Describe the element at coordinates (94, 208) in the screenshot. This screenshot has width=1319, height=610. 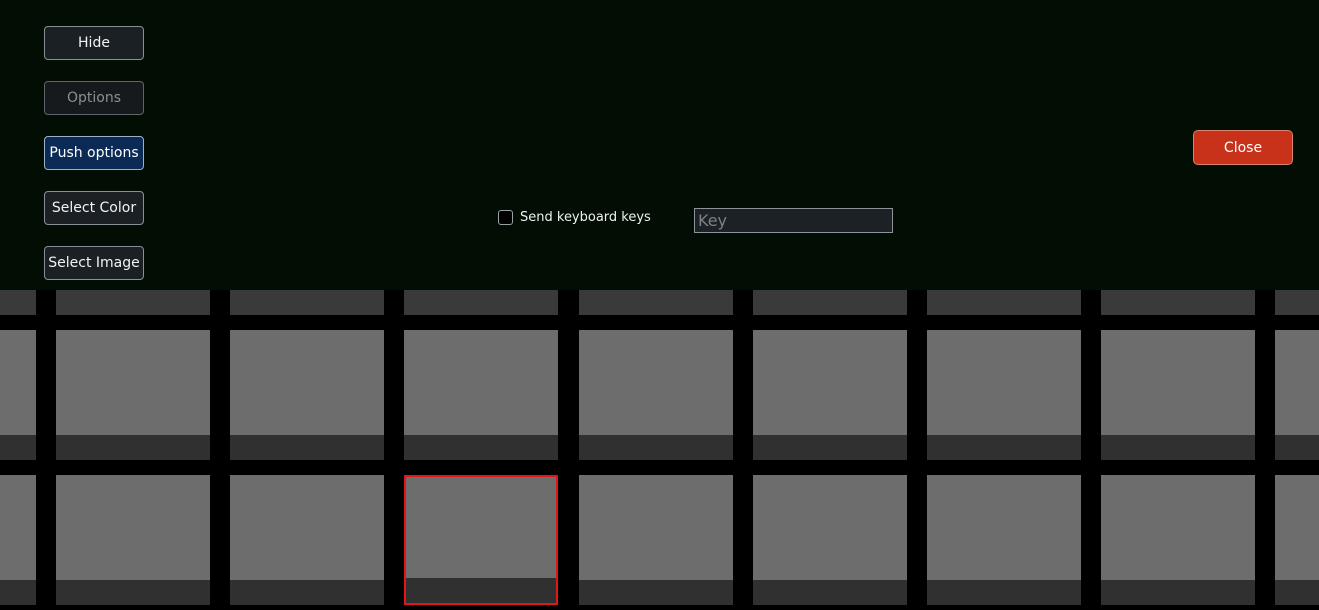
I see `select-color-button: Select Color` at that location.